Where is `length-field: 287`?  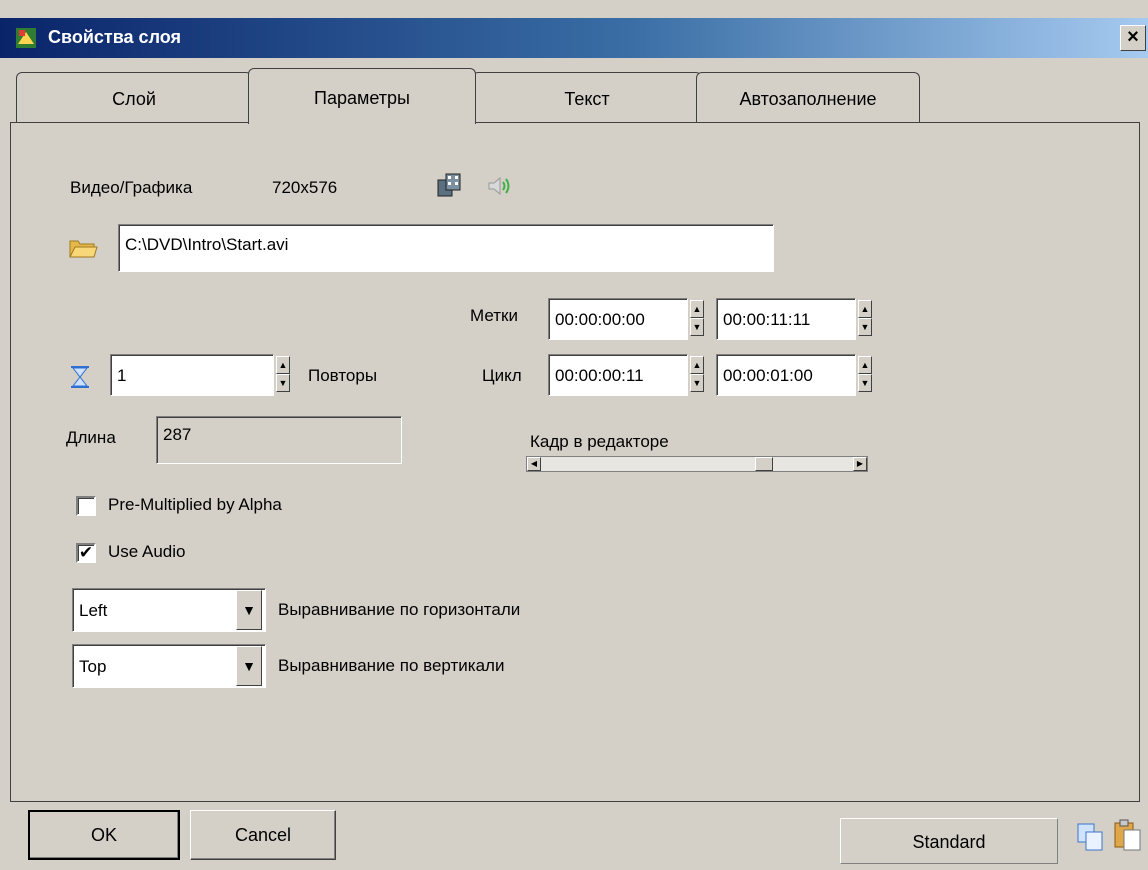 length-field: 287 is located at coordinates (279, 440).